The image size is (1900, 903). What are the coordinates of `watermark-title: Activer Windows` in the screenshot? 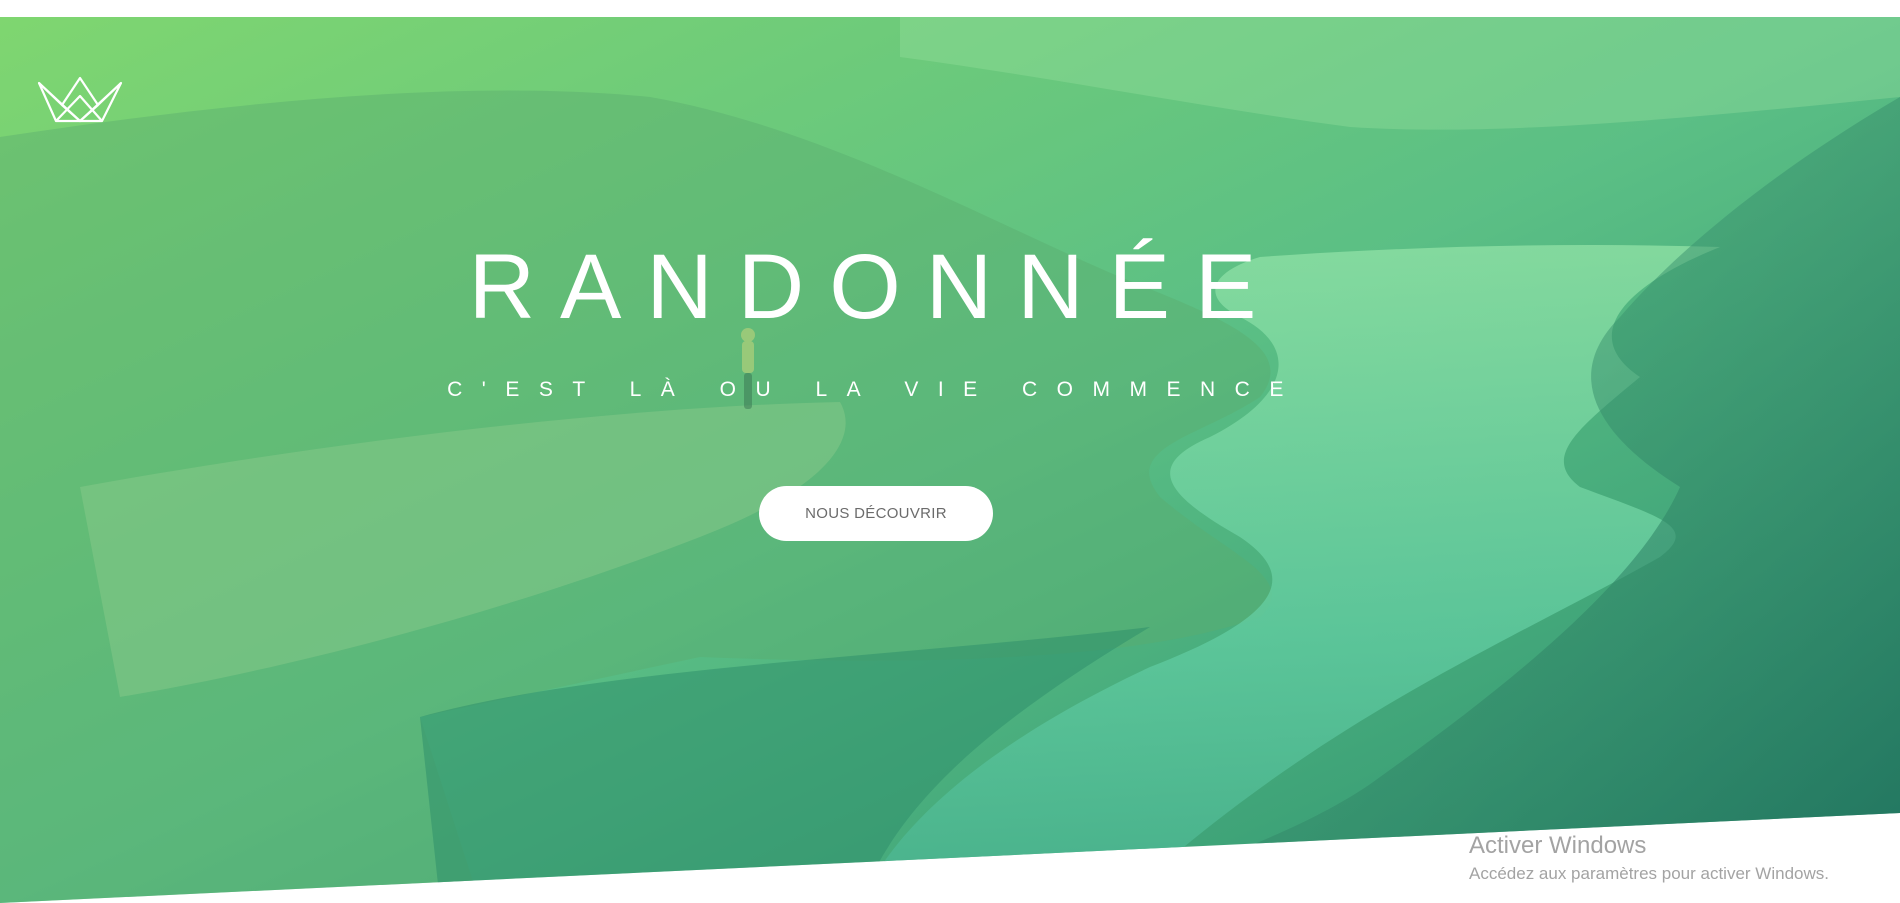 It's located at (1558, 845).